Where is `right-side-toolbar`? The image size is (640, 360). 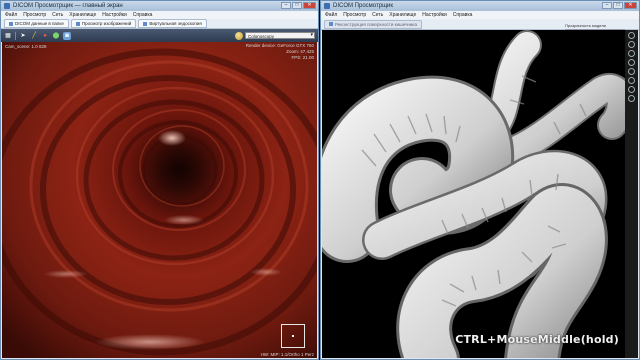 right-side-toolbar is located at coordinates (631, 194).